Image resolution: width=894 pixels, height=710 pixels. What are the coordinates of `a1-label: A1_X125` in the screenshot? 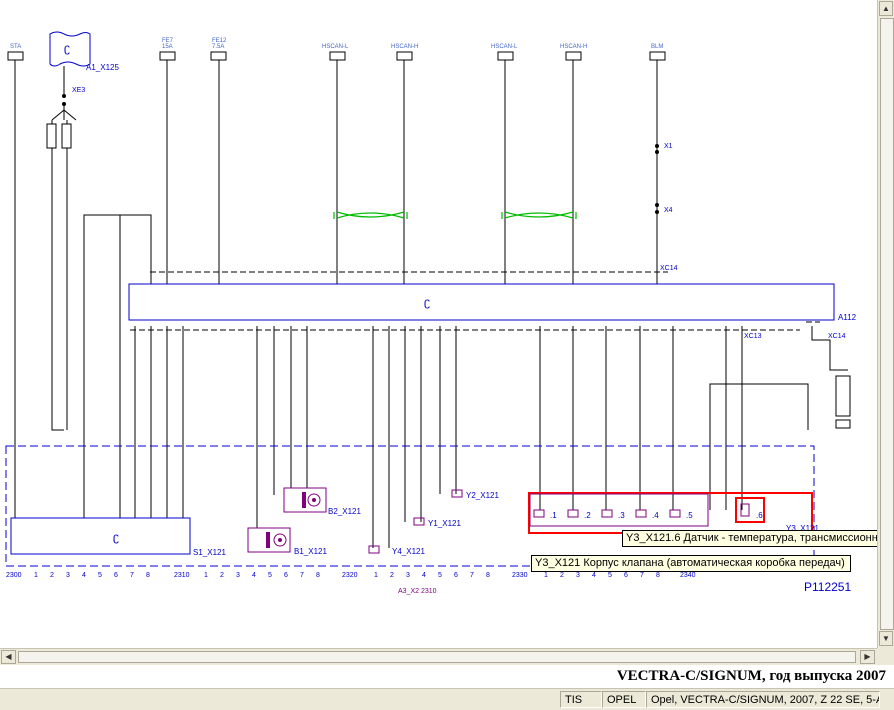 It's located at (102, 67).